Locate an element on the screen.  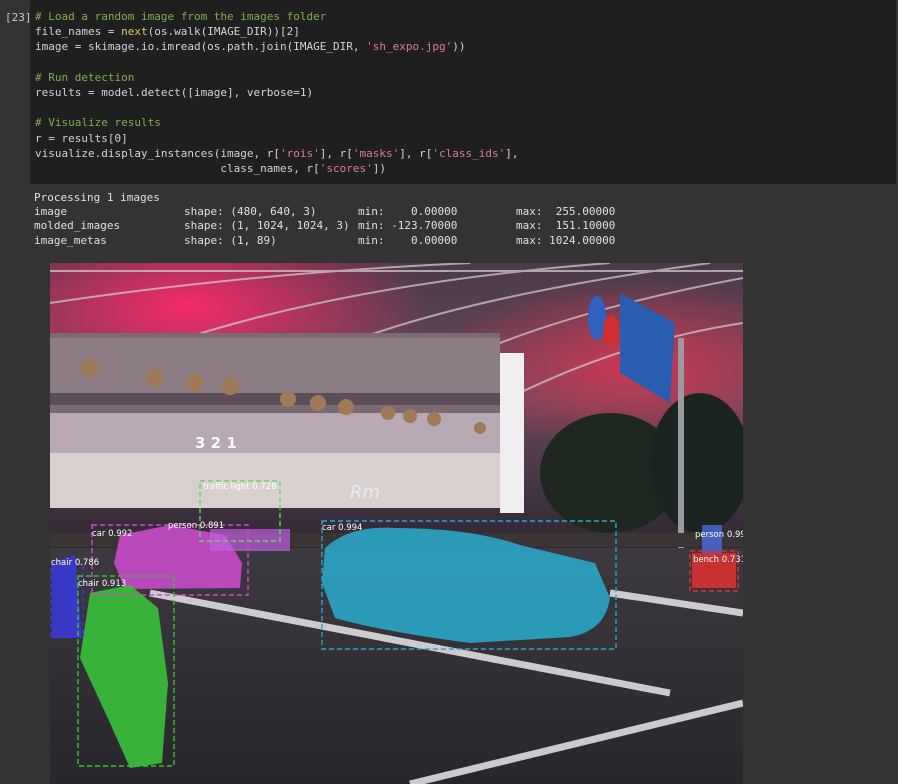
round-sign is located at coordinates (611, 331).